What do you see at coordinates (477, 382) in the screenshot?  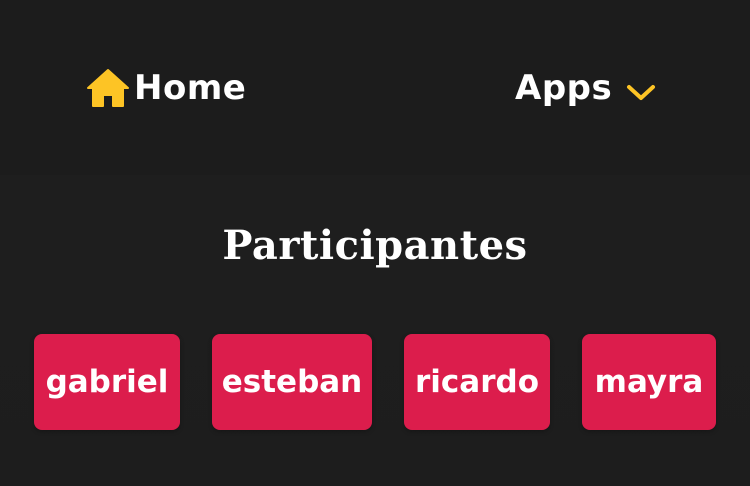 I see `participant-button-ricardo: ricardo` at bounding box center [477, 382].